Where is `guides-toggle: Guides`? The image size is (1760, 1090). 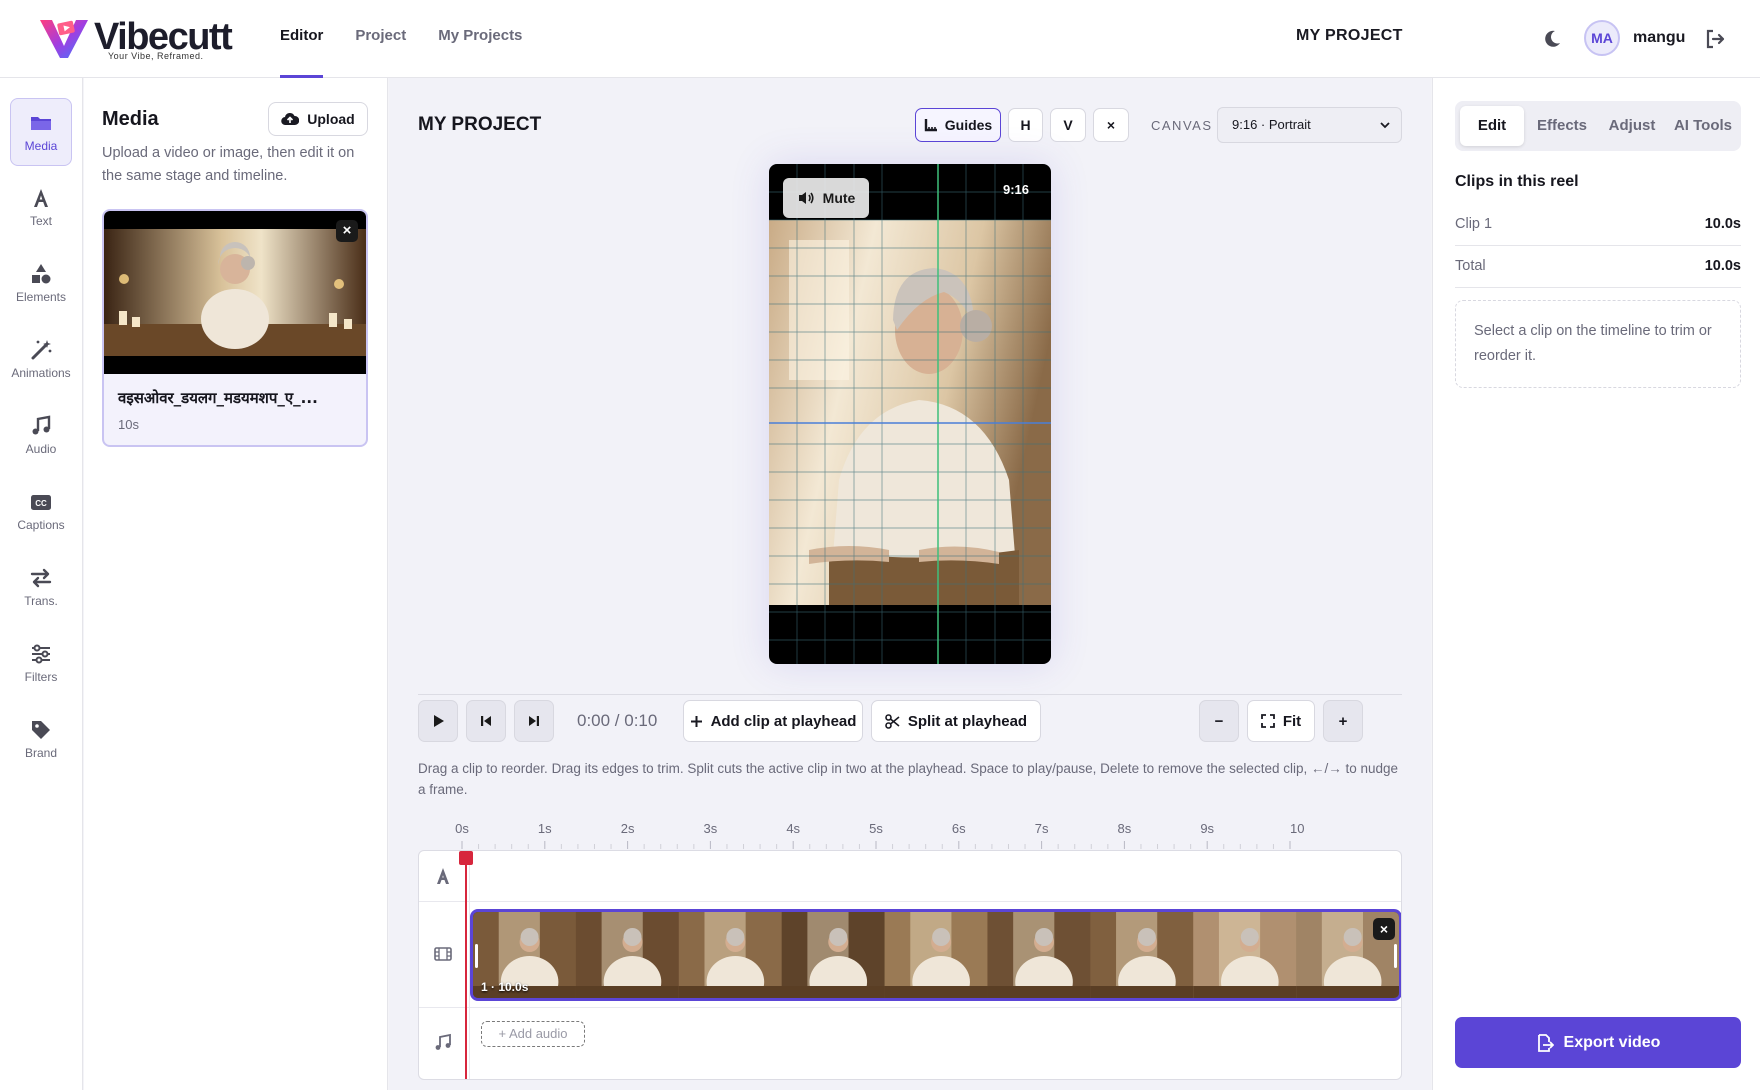 guides-toggle: Guides is located at coordinates (958, 125).